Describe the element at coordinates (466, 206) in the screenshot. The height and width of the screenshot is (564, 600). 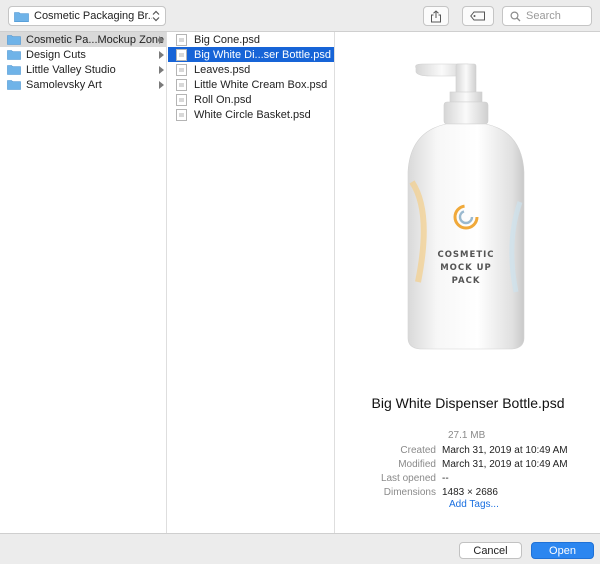
I see `bottle-preview-image: COSMETIC MOCK UP PACK` at that location.